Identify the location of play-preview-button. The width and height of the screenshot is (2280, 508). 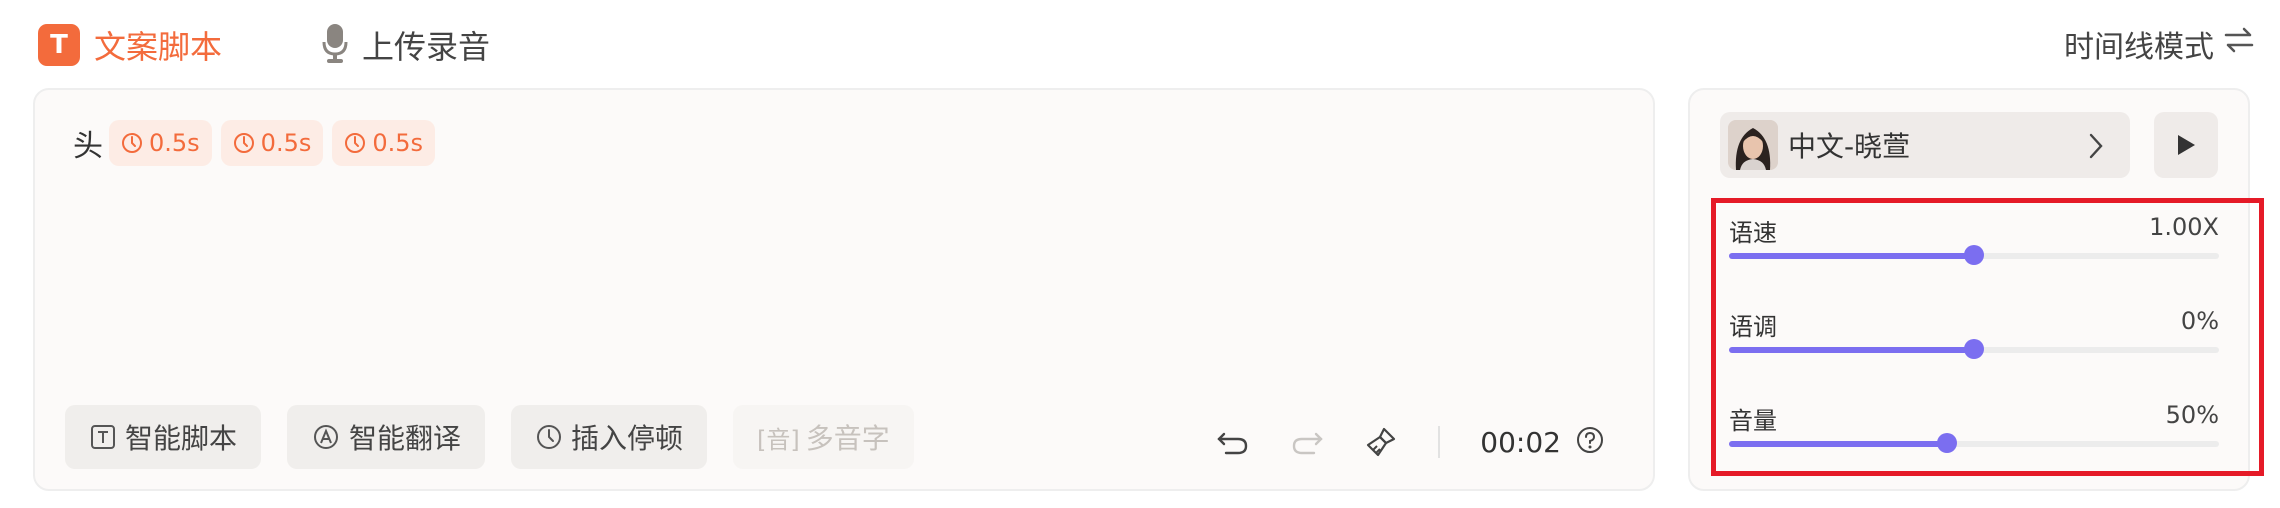
(2186, 145).